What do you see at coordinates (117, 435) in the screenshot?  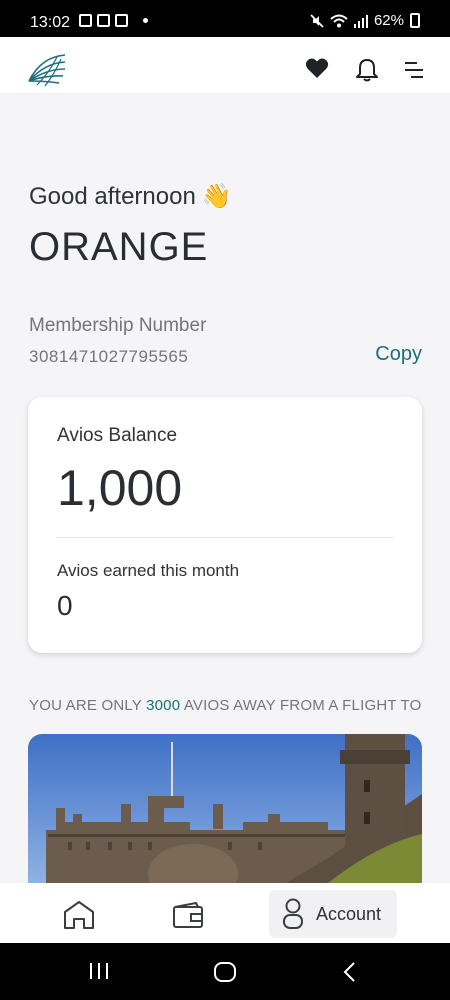 I see `avios-balance-label: Avios Balance` at bounding box center [117, 435].